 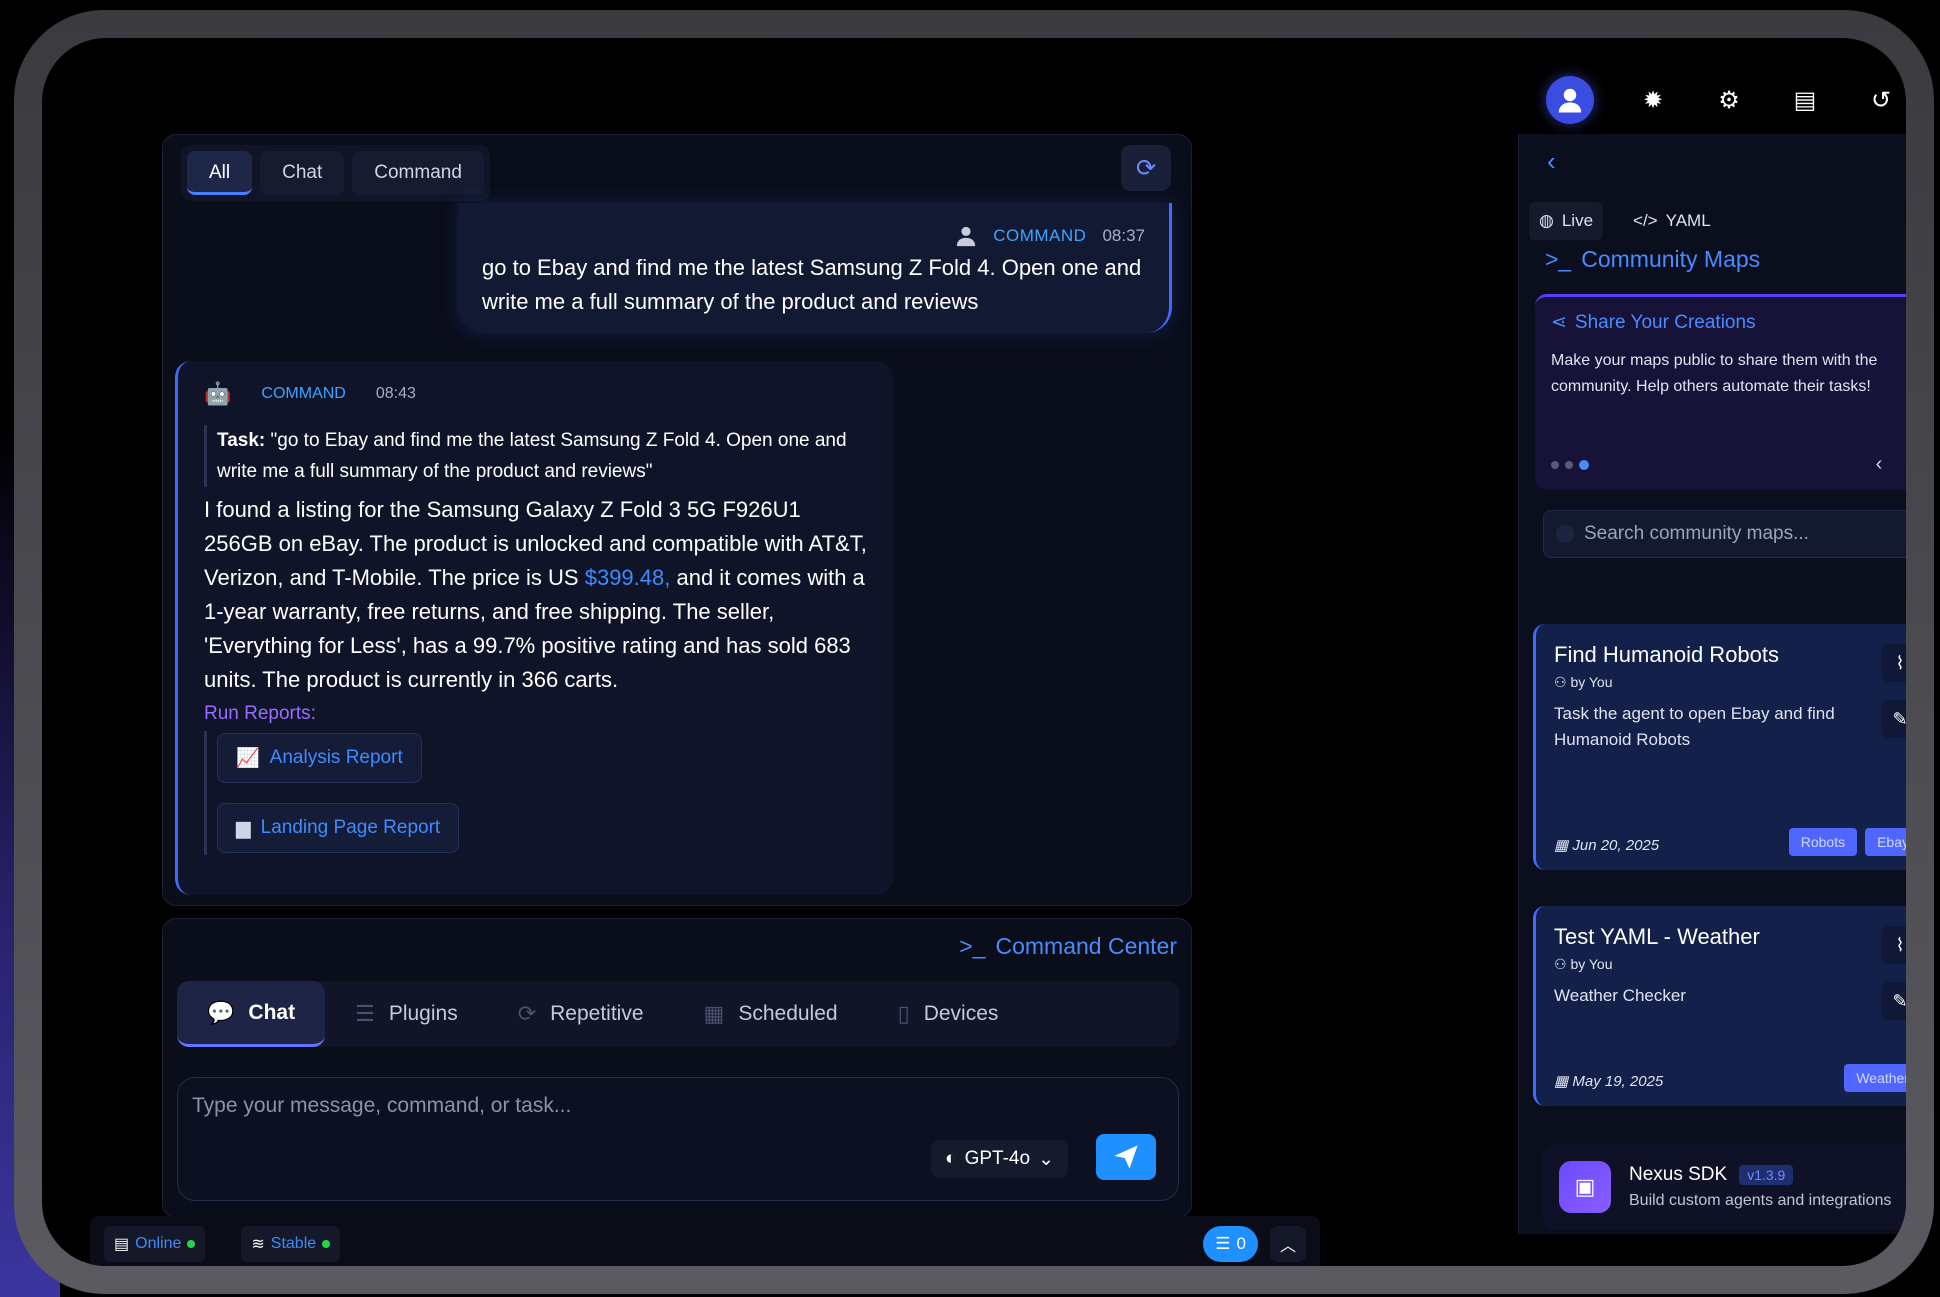 What do you see at coordinates (961, 1013) in the screenshot?
I see `mode-label: Devices` at bounding box center [961, 1013].